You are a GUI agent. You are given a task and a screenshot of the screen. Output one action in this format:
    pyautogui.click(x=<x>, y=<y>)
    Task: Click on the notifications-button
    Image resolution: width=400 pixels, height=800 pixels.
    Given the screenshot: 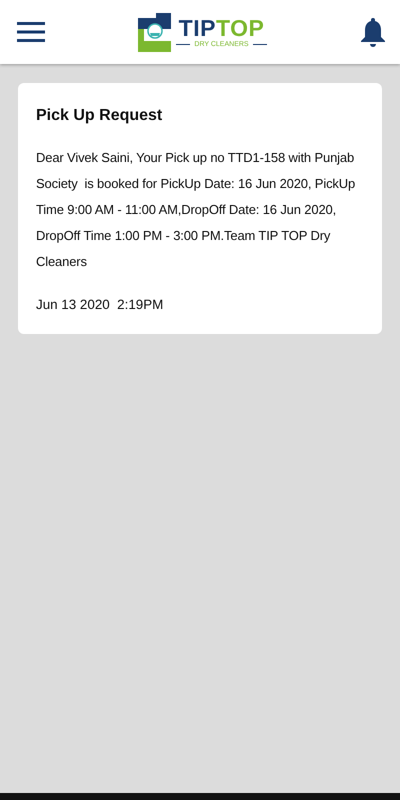 What is the action you would take?
    pyautogui.click(x=373, y=32)
    